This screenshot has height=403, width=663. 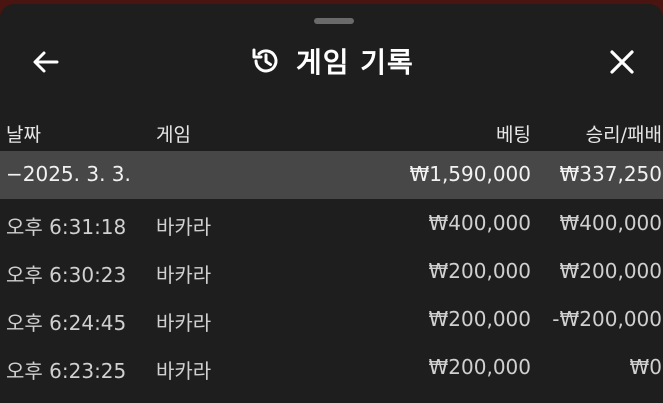 I want to click on column-header-result: 승리/패배, so click(x=623, y=135).